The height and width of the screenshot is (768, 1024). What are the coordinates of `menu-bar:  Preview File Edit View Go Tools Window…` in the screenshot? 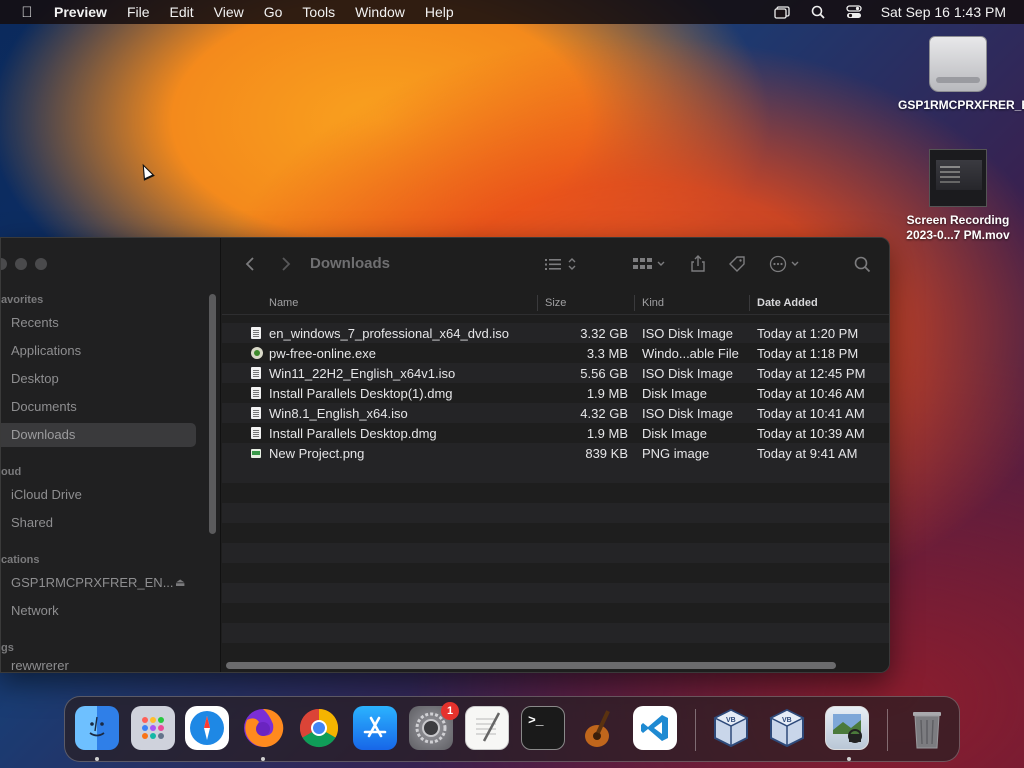 It's located at (512, 12).